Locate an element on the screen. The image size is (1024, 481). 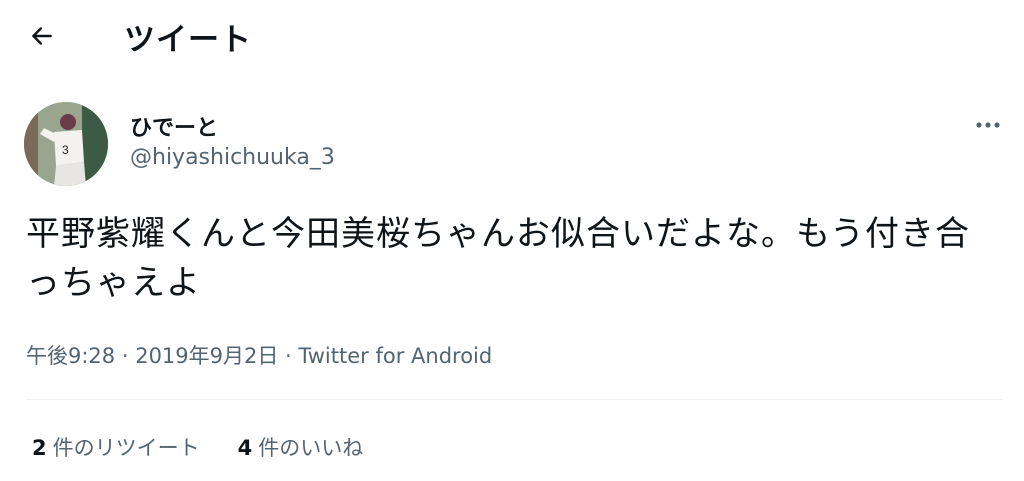
back-button is located at coordinates (42, 36).